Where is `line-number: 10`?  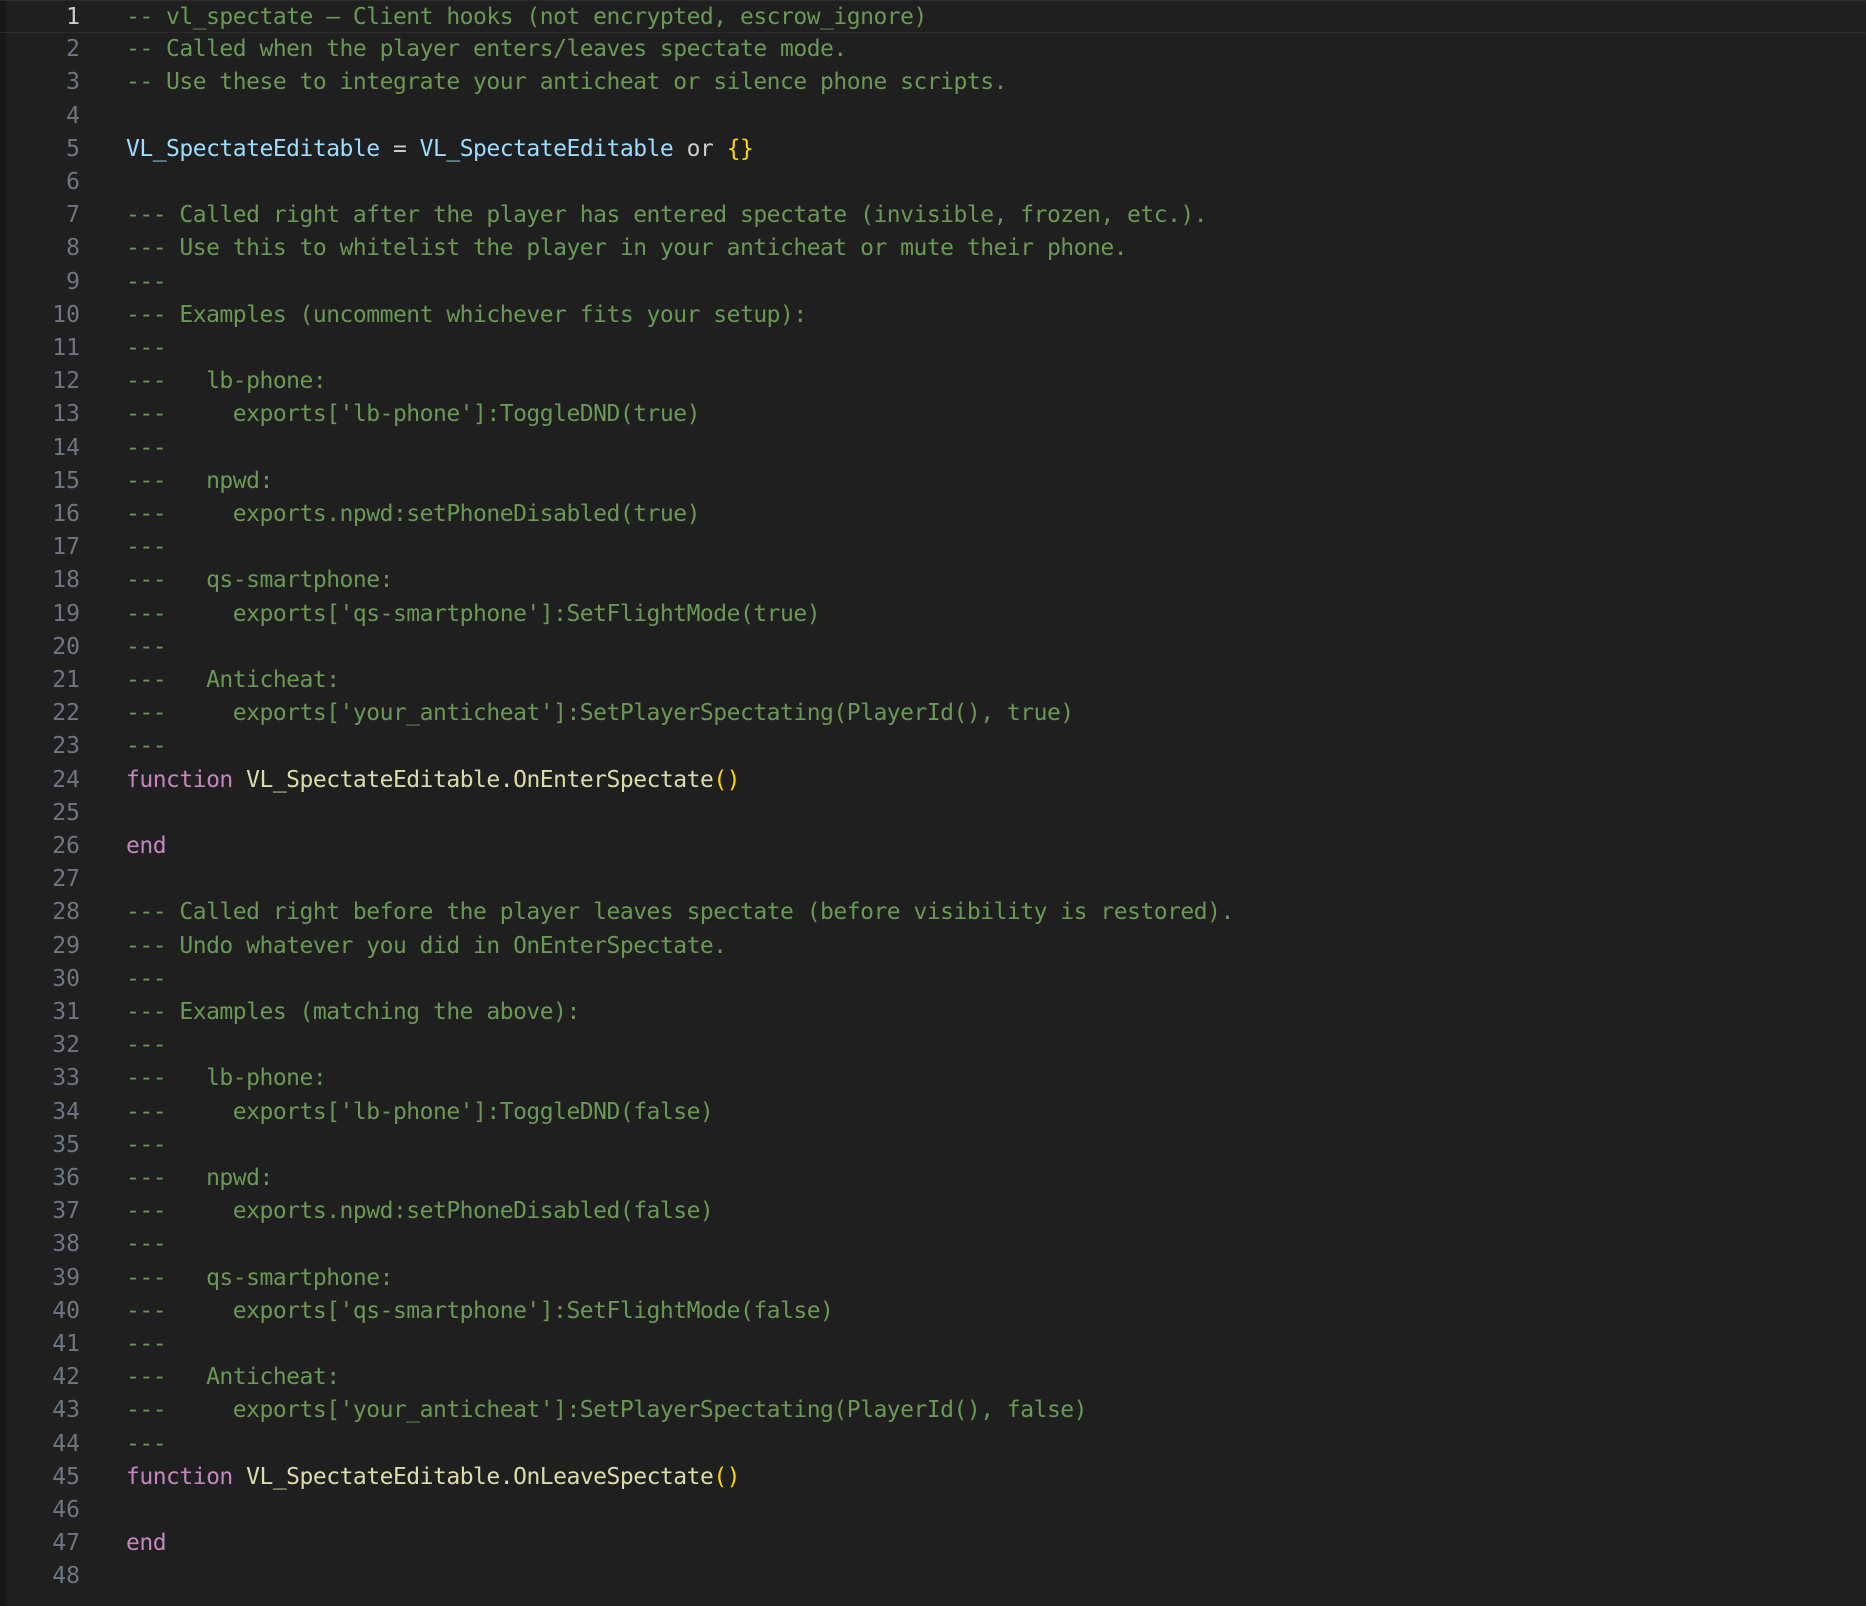
line-number: 10 is located at coordinates (66, 314).